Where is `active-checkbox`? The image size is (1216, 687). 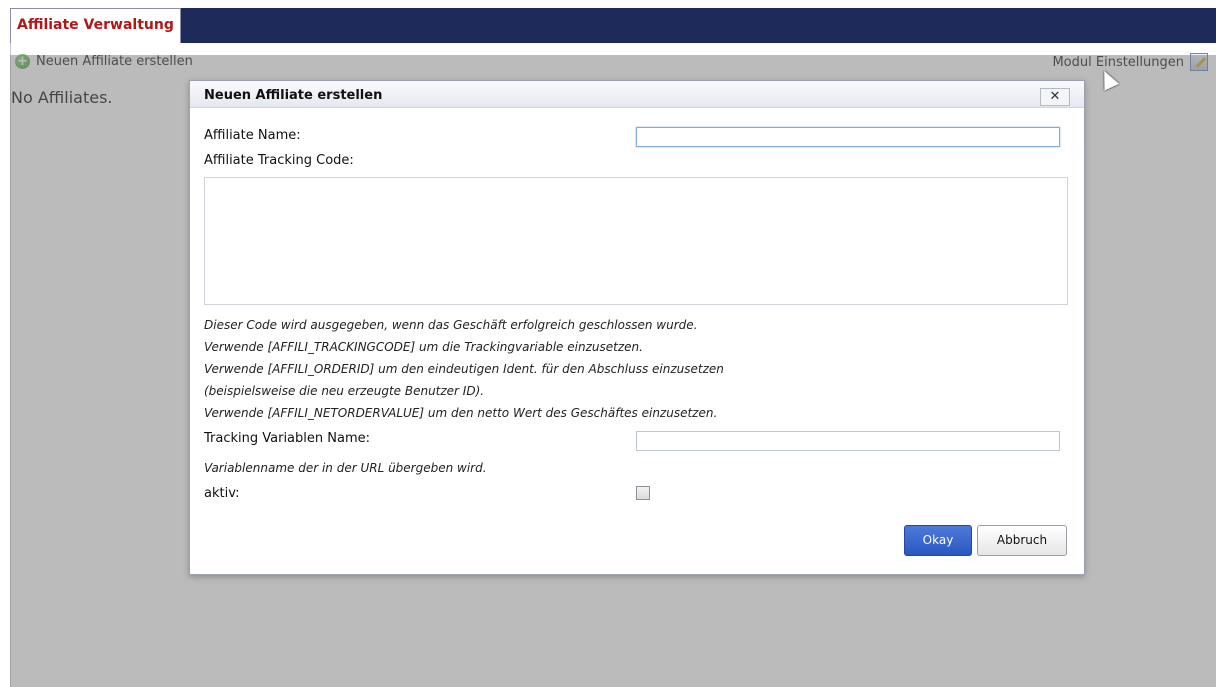
active-checkbox is located at coordinates (643, 493).